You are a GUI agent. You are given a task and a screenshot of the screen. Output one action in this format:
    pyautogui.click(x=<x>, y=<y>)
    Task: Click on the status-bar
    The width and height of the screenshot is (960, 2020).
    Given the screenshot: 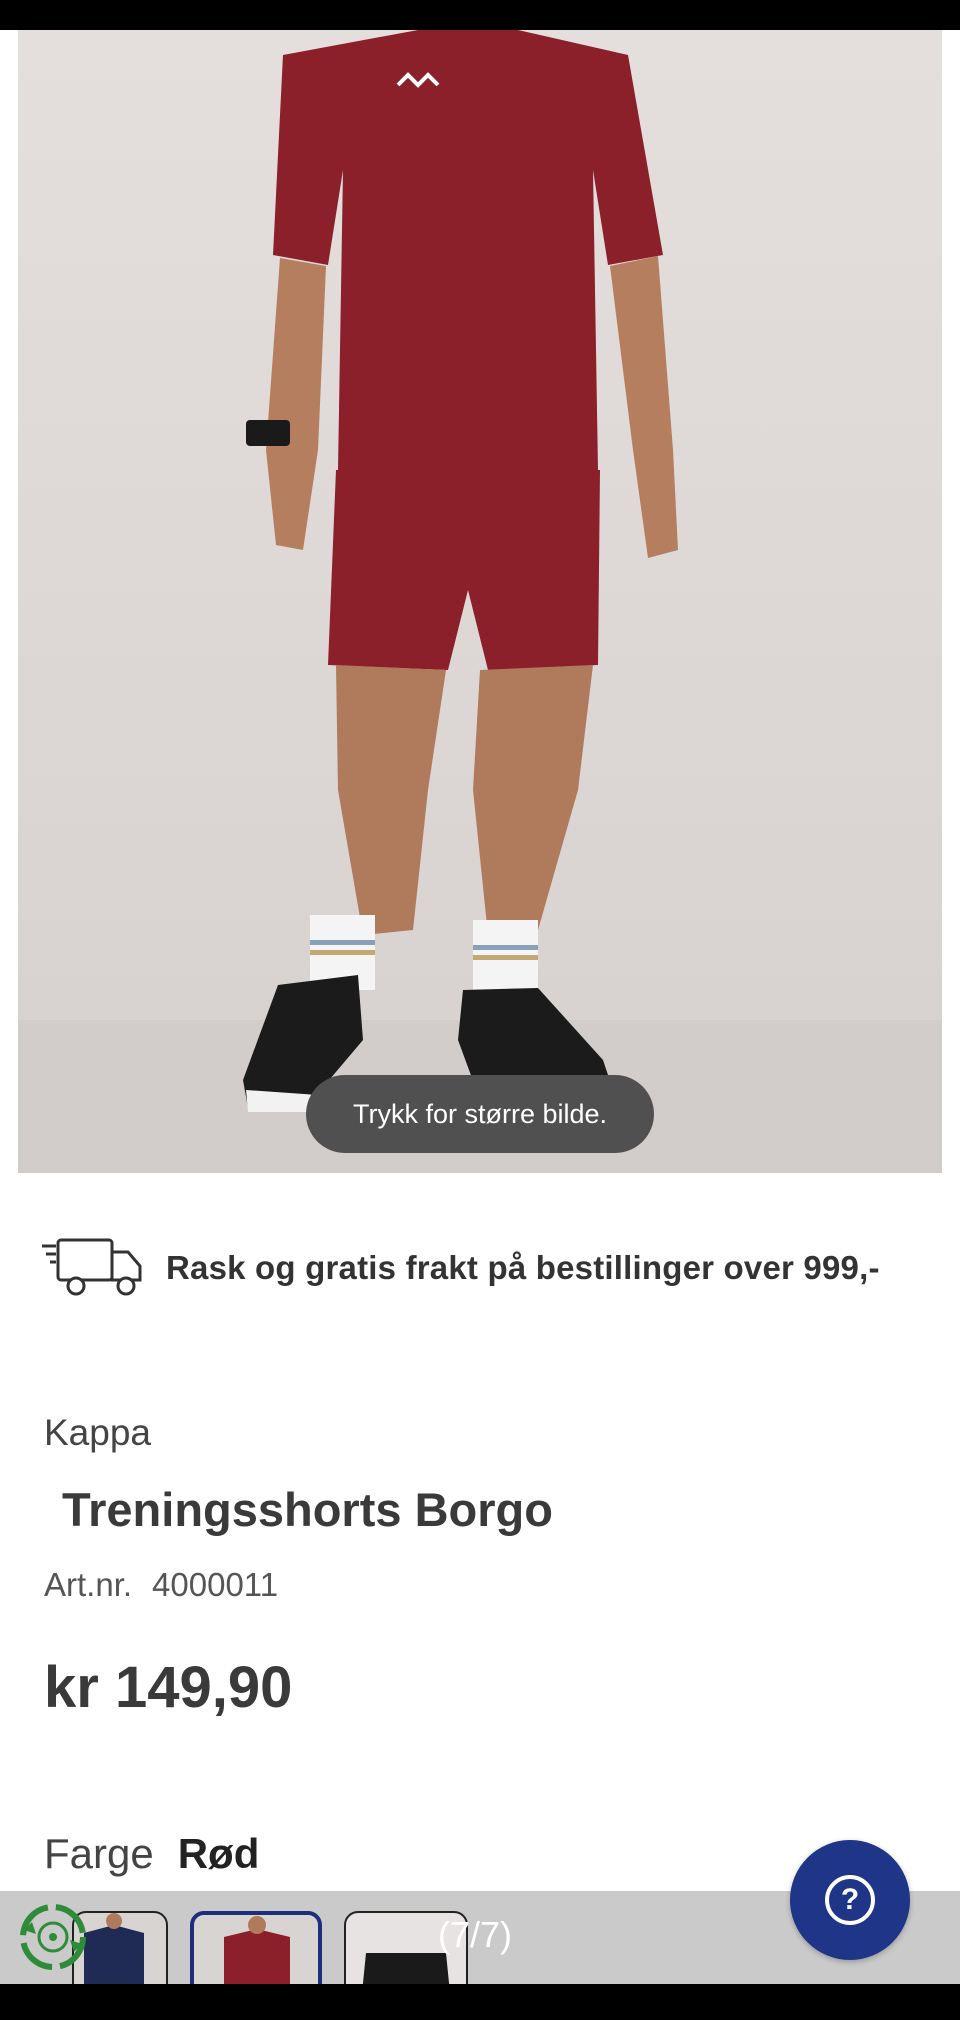 What is the action you would take?
    pyautogui.click(x=480, y=15)
    